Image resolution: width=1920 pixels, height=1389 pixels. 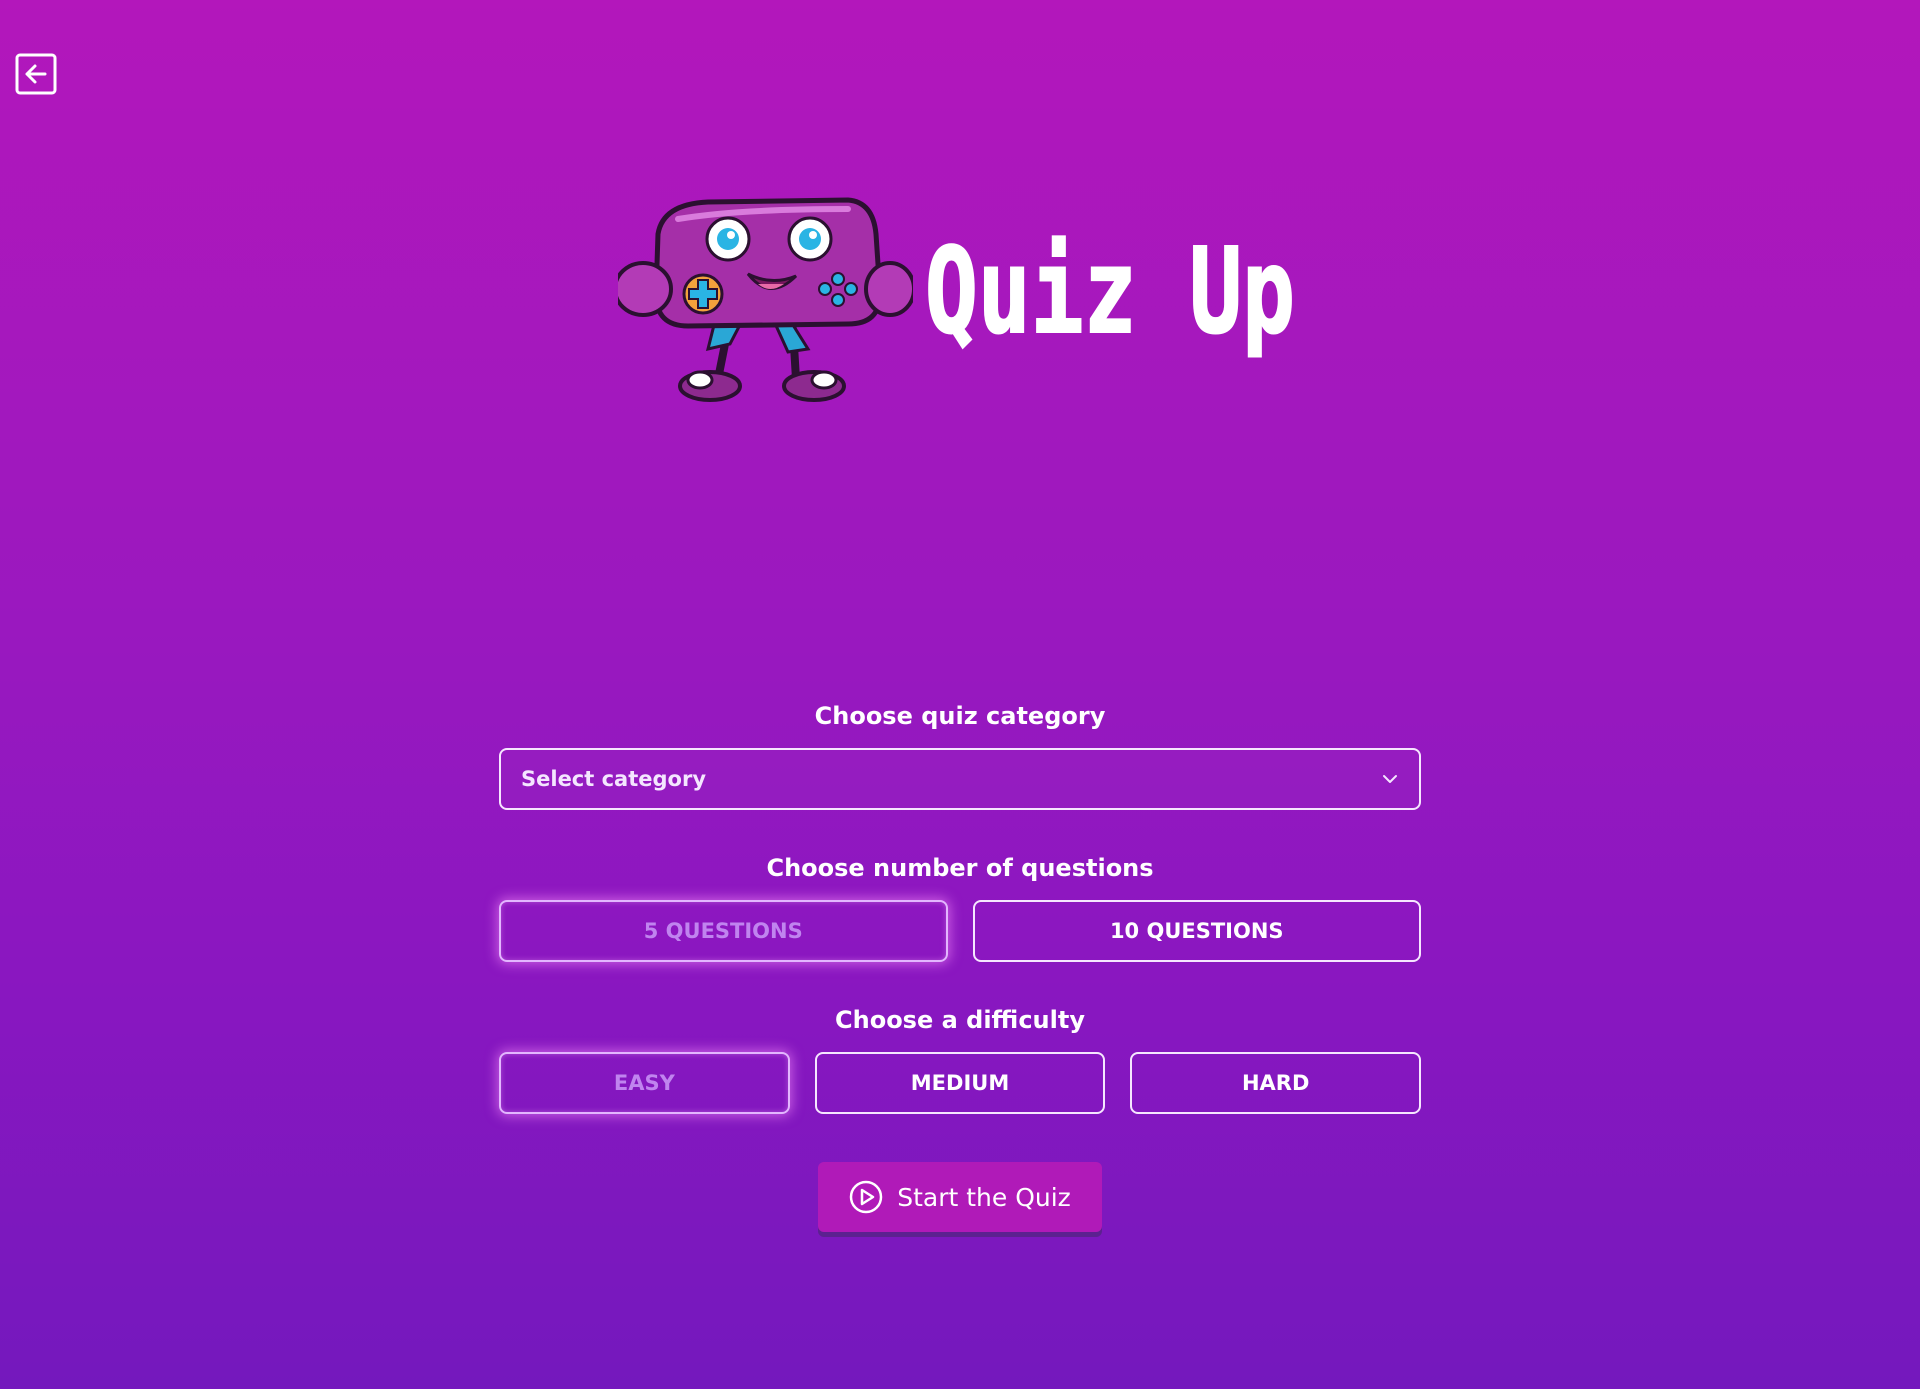 I want to click on category-select-value: Select category, so click(x=614, y=779).